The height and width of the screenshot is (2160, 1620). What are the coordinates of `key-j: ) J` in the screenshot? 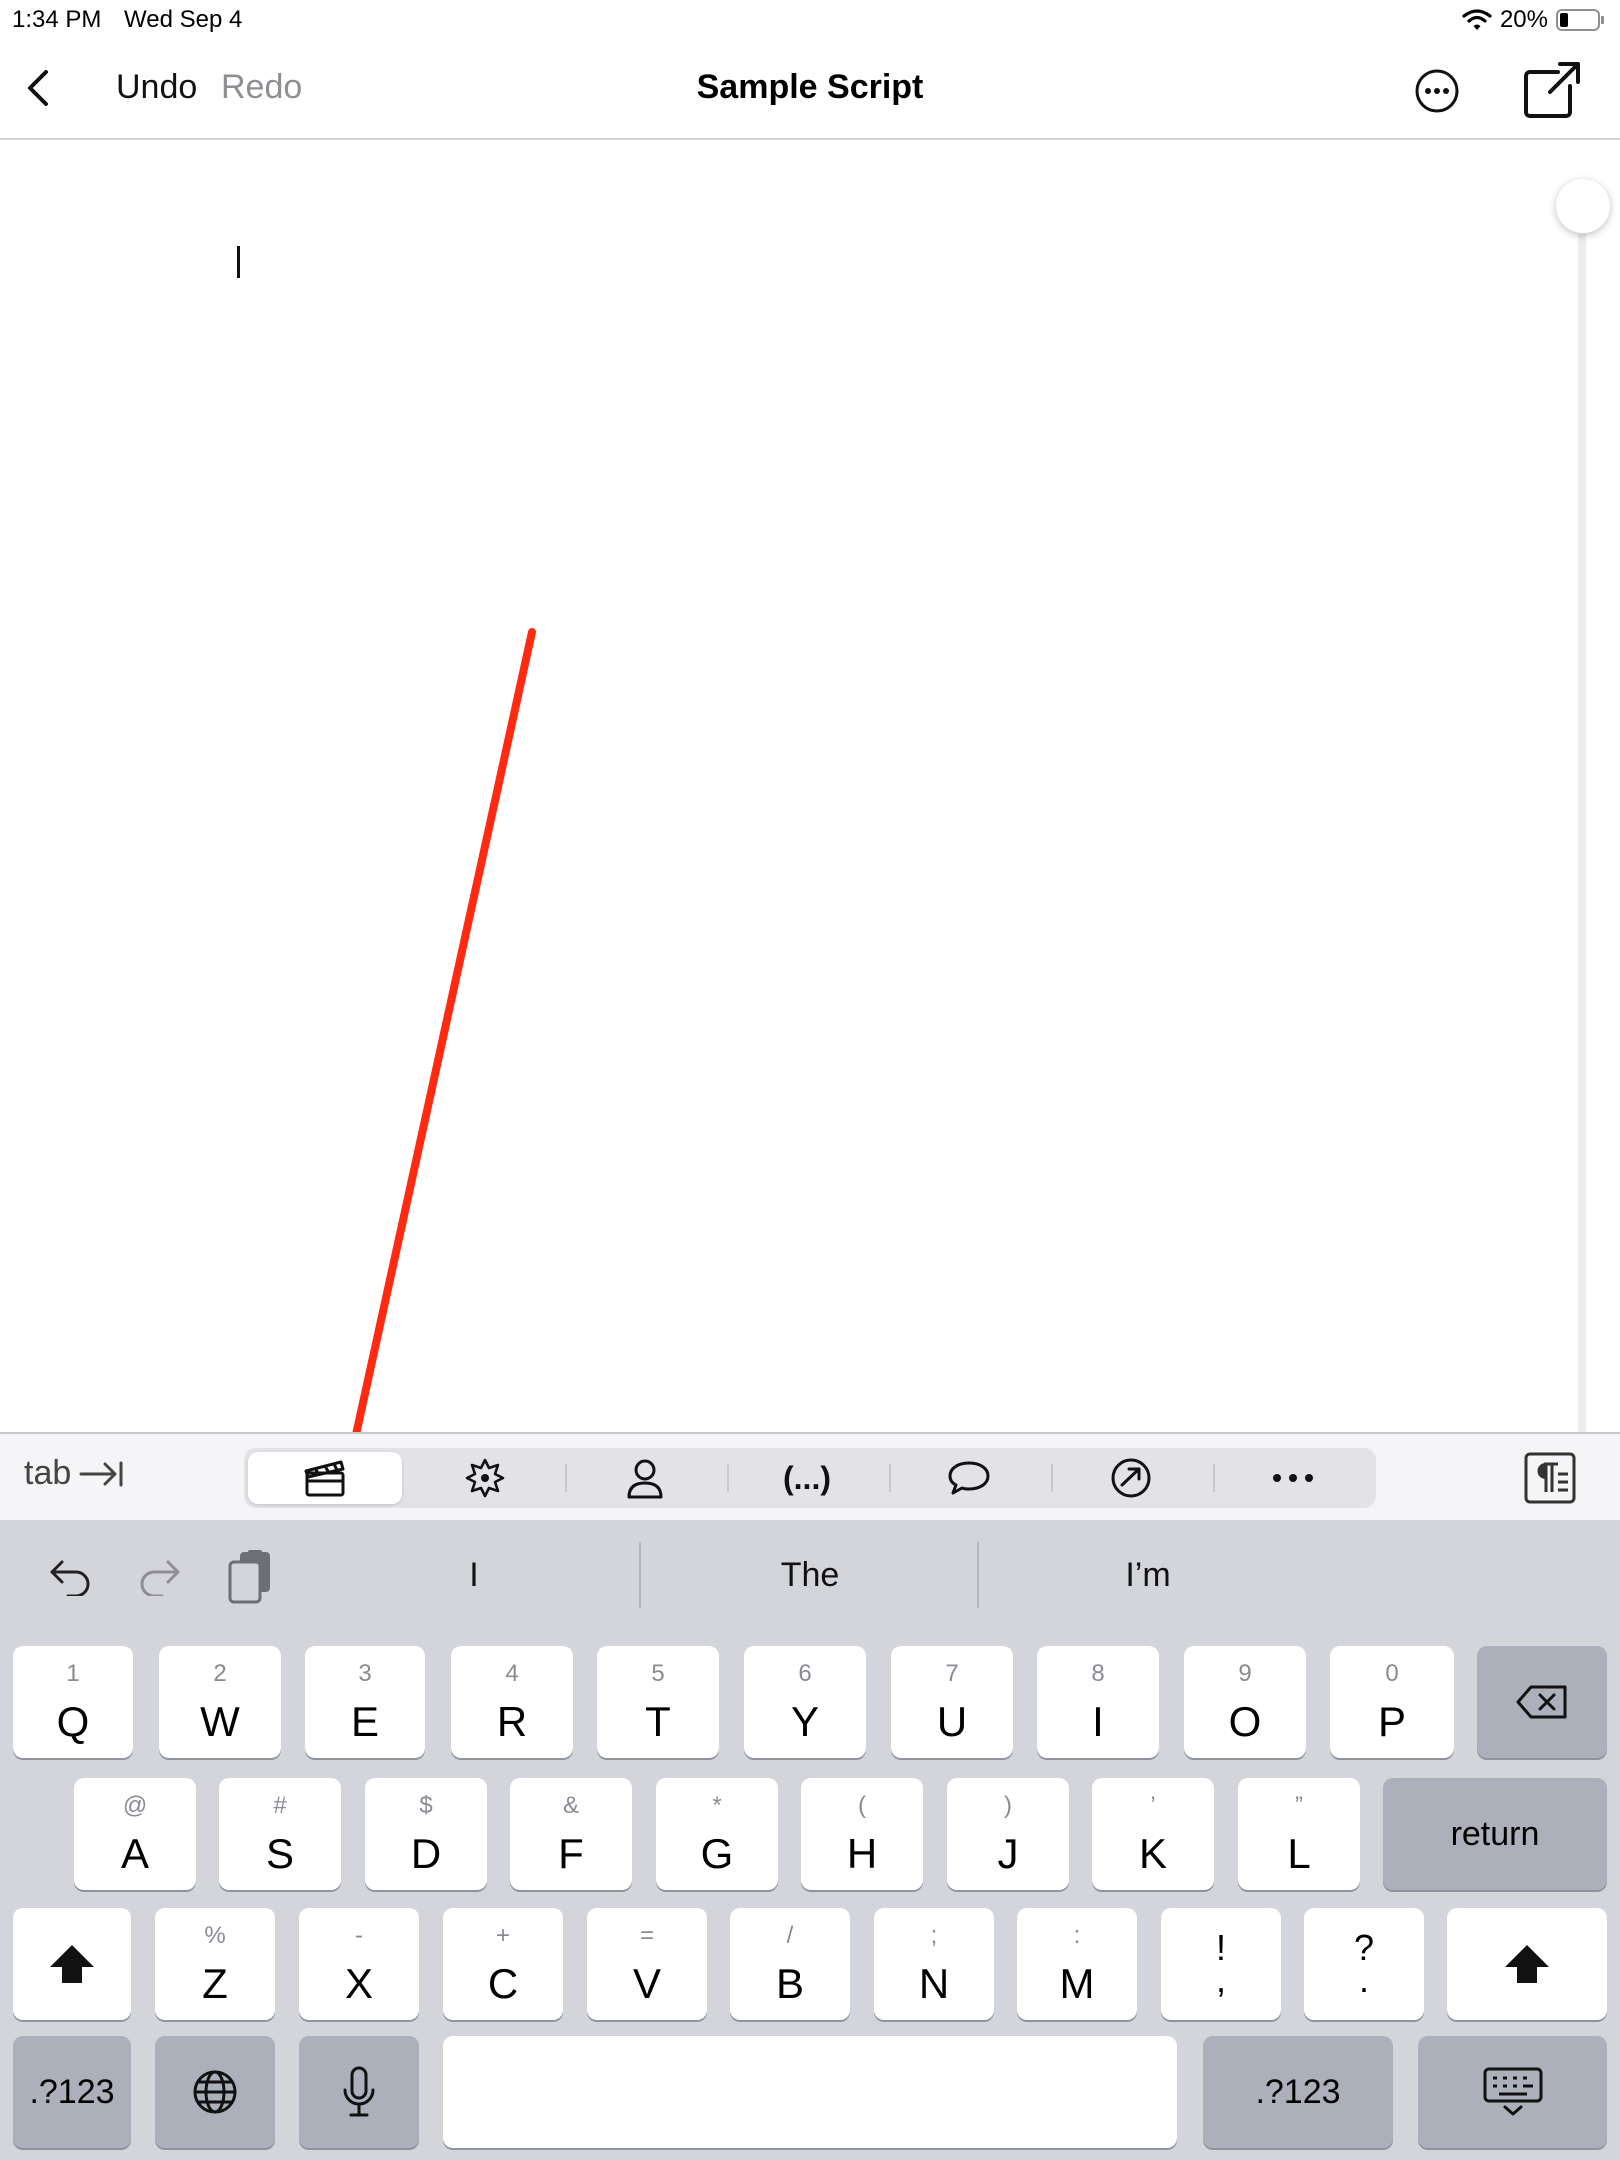 It's located at (1008, 1834).